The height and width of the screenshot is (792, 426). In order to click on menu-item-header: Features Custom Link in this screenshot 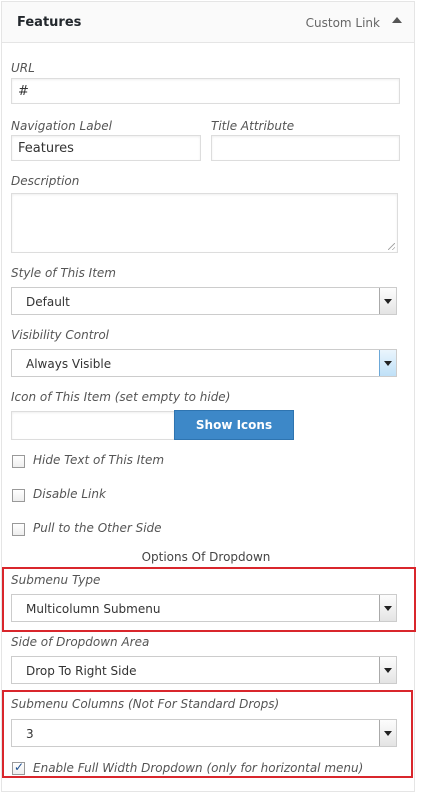, I will do `click(208, 22)`.